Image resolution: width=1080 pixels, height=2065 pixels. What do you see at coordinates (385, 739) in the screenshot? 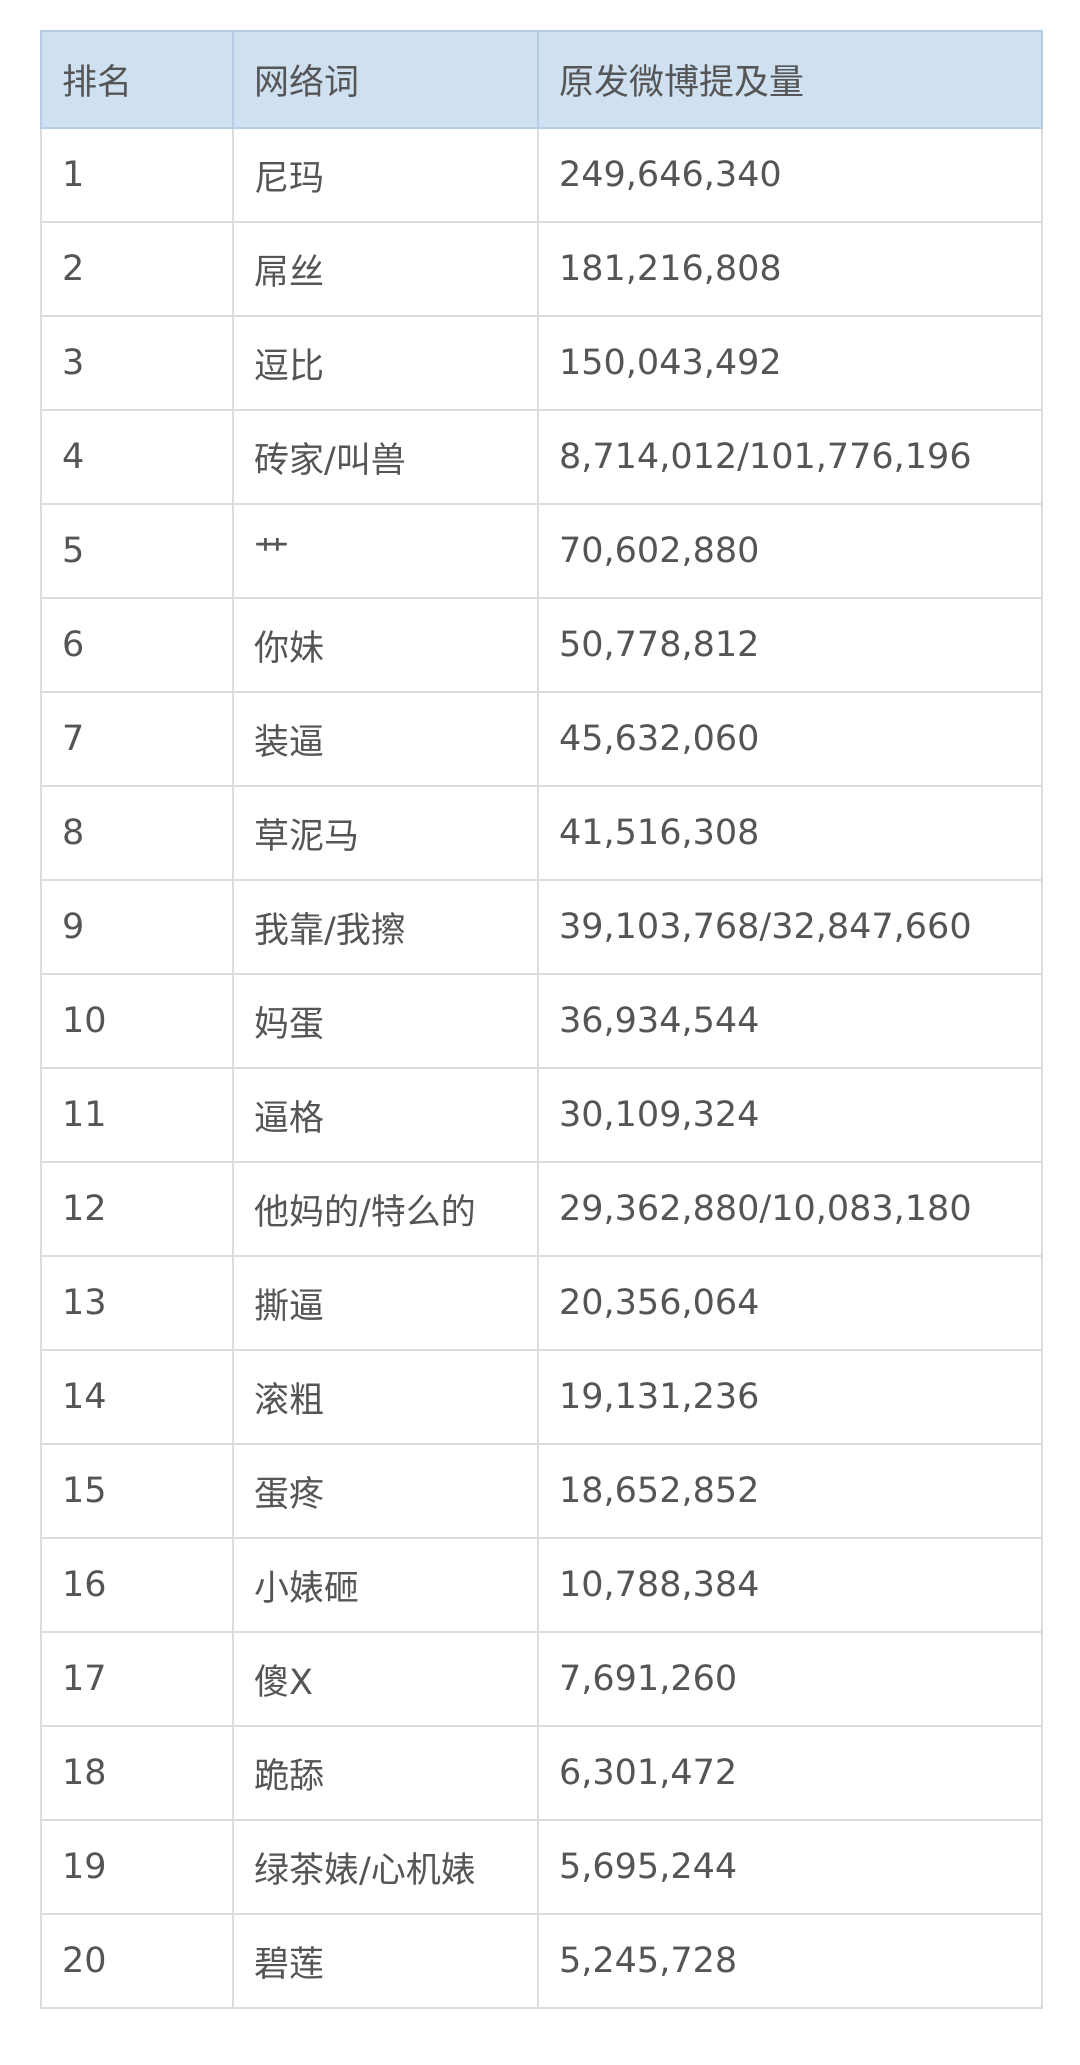
I see `word-cell: 装逼` at bounding box center [385, 739].